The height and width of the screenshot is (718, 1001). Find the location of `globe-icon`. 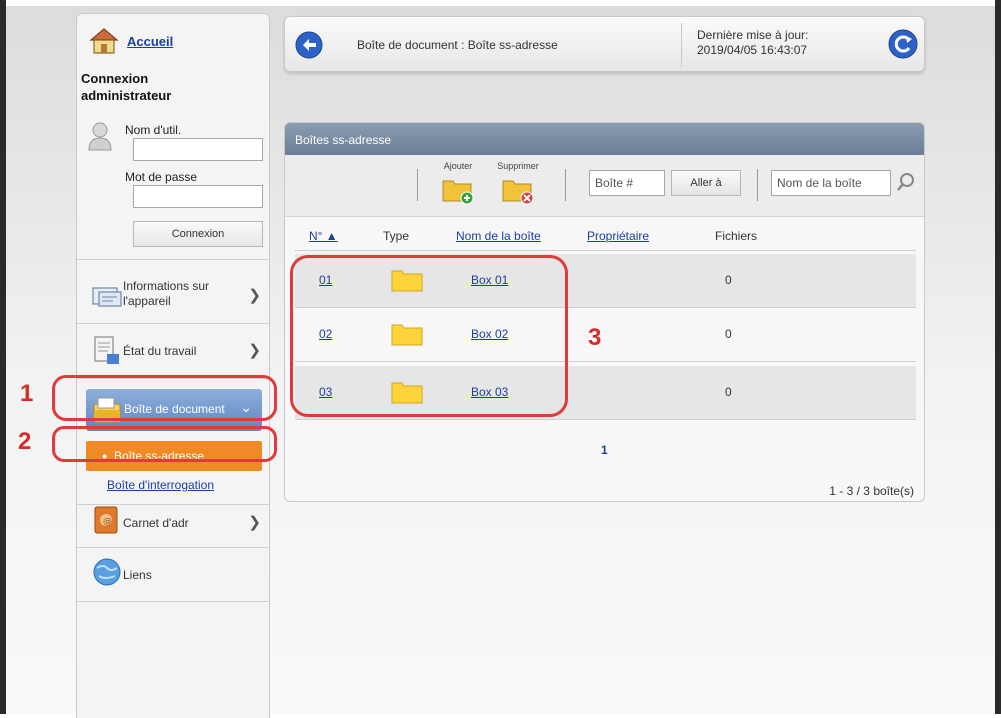

globe-icon is located at coordinates (107, 572).